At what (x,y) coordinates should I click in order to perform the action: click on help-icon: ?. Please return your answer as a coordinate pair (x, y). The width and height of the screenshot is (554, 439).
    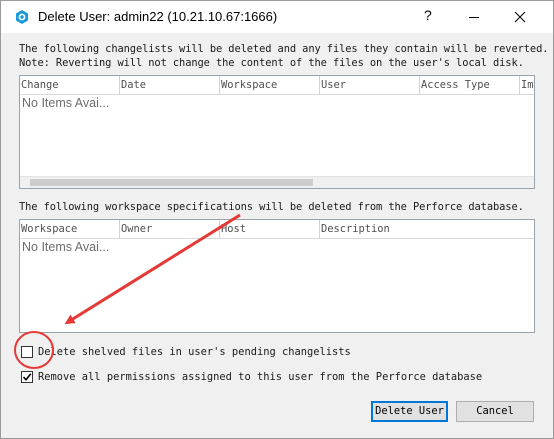
    Looking at the image, I should click on (428, 15).